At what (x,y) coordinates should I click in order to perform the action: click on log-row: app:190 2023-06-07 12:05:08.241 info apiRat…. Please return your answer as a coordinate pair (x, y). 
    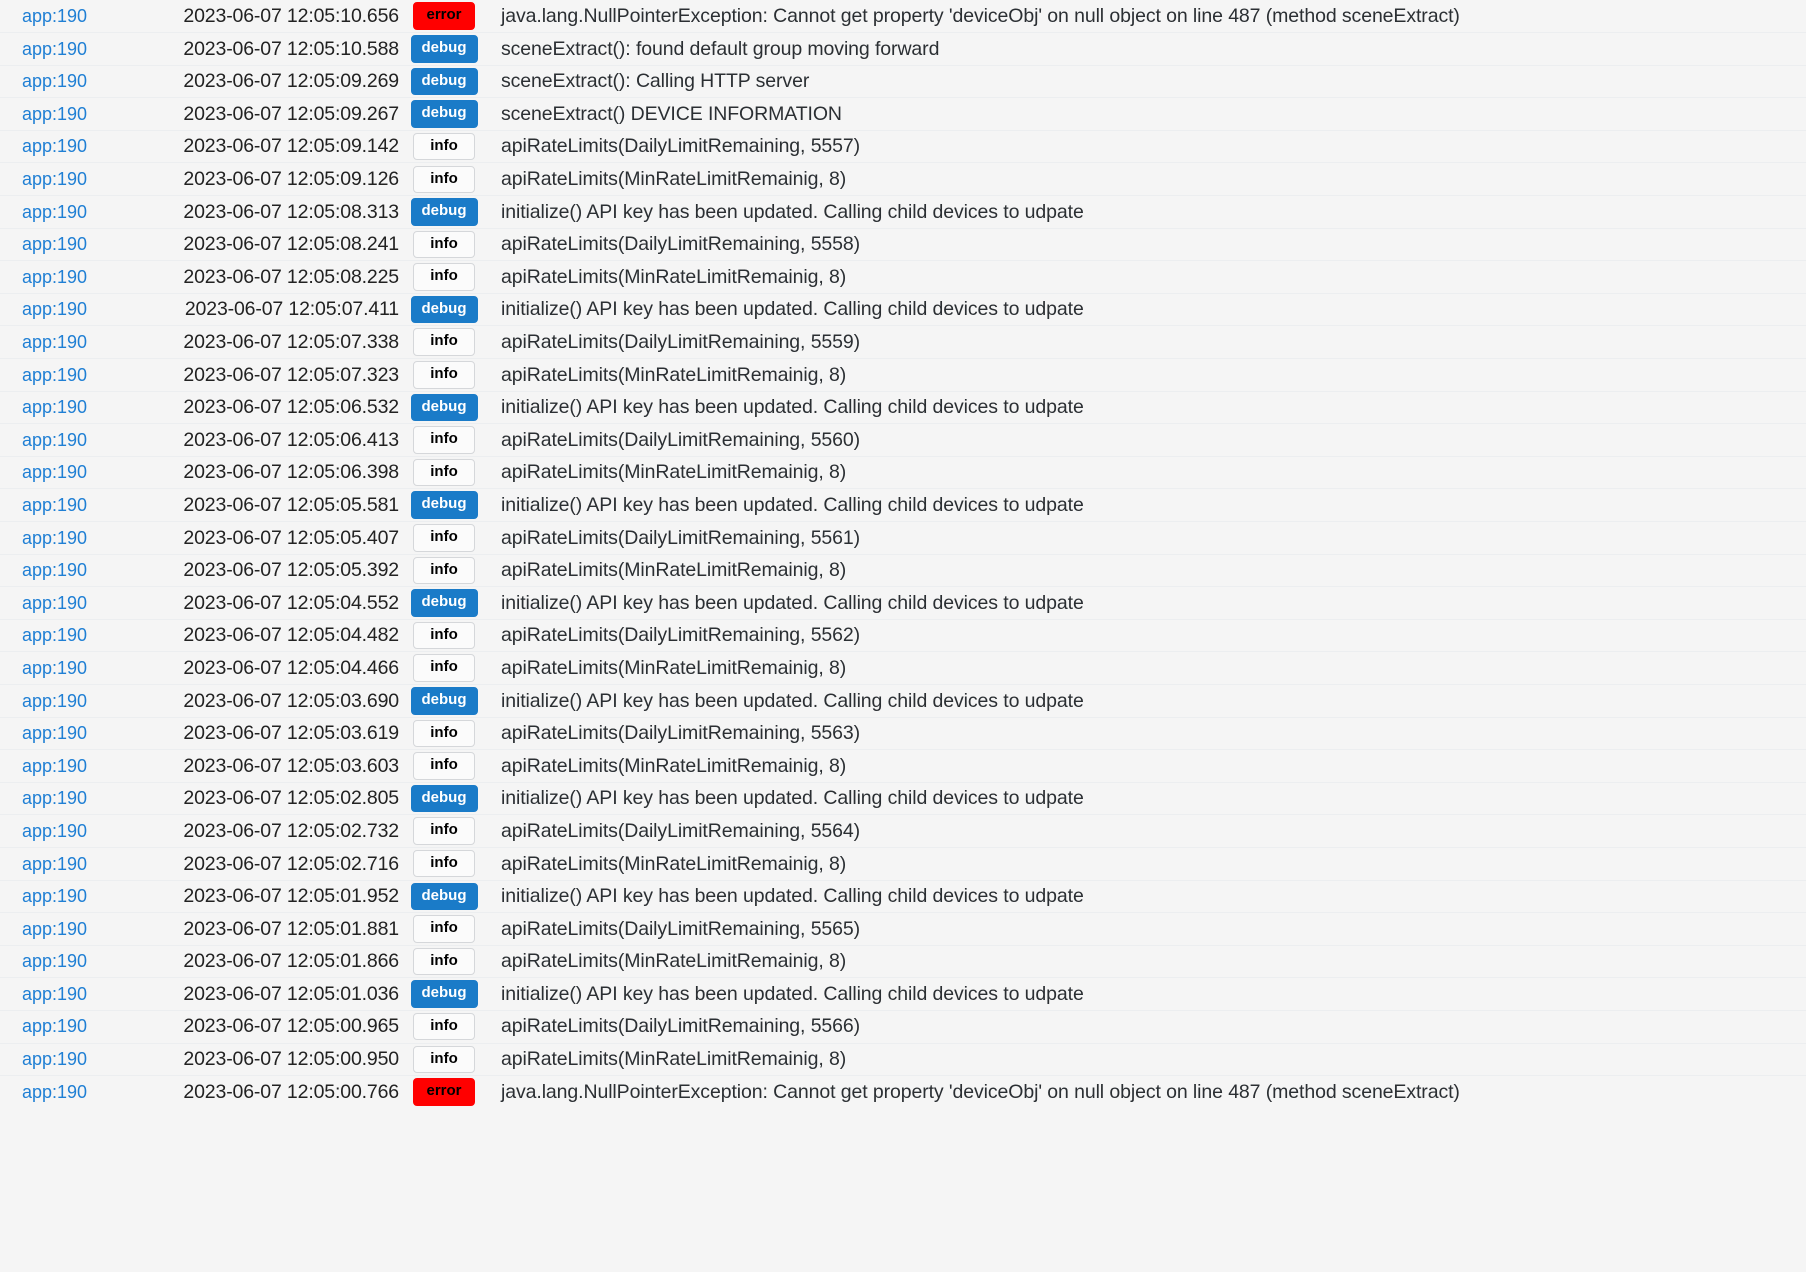
    Looking at the image, I should click on (903, 244).